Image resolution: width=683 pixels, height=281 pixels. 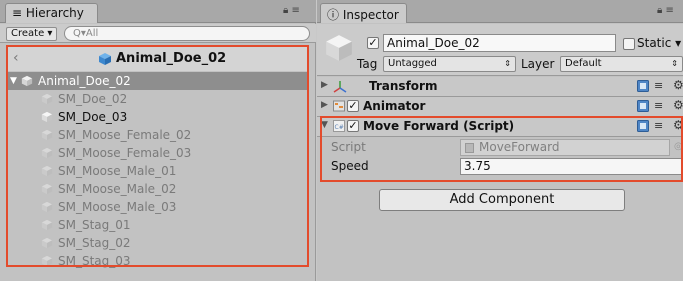 What do you see at coordinates (394, 106) in the screenshot?
I see `component-name: Animator` at bounding box center [394, 106].